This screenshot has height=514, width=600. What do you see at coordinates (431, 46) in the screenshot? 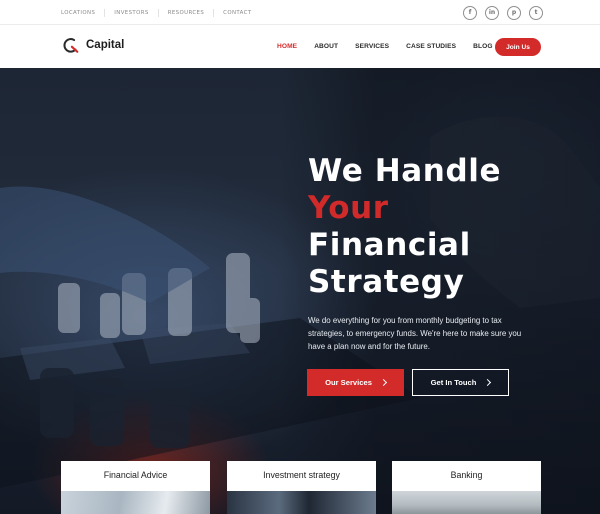
I see `menu-item-case-studies: CASE STUDIES` at bounding box center [431, 46].